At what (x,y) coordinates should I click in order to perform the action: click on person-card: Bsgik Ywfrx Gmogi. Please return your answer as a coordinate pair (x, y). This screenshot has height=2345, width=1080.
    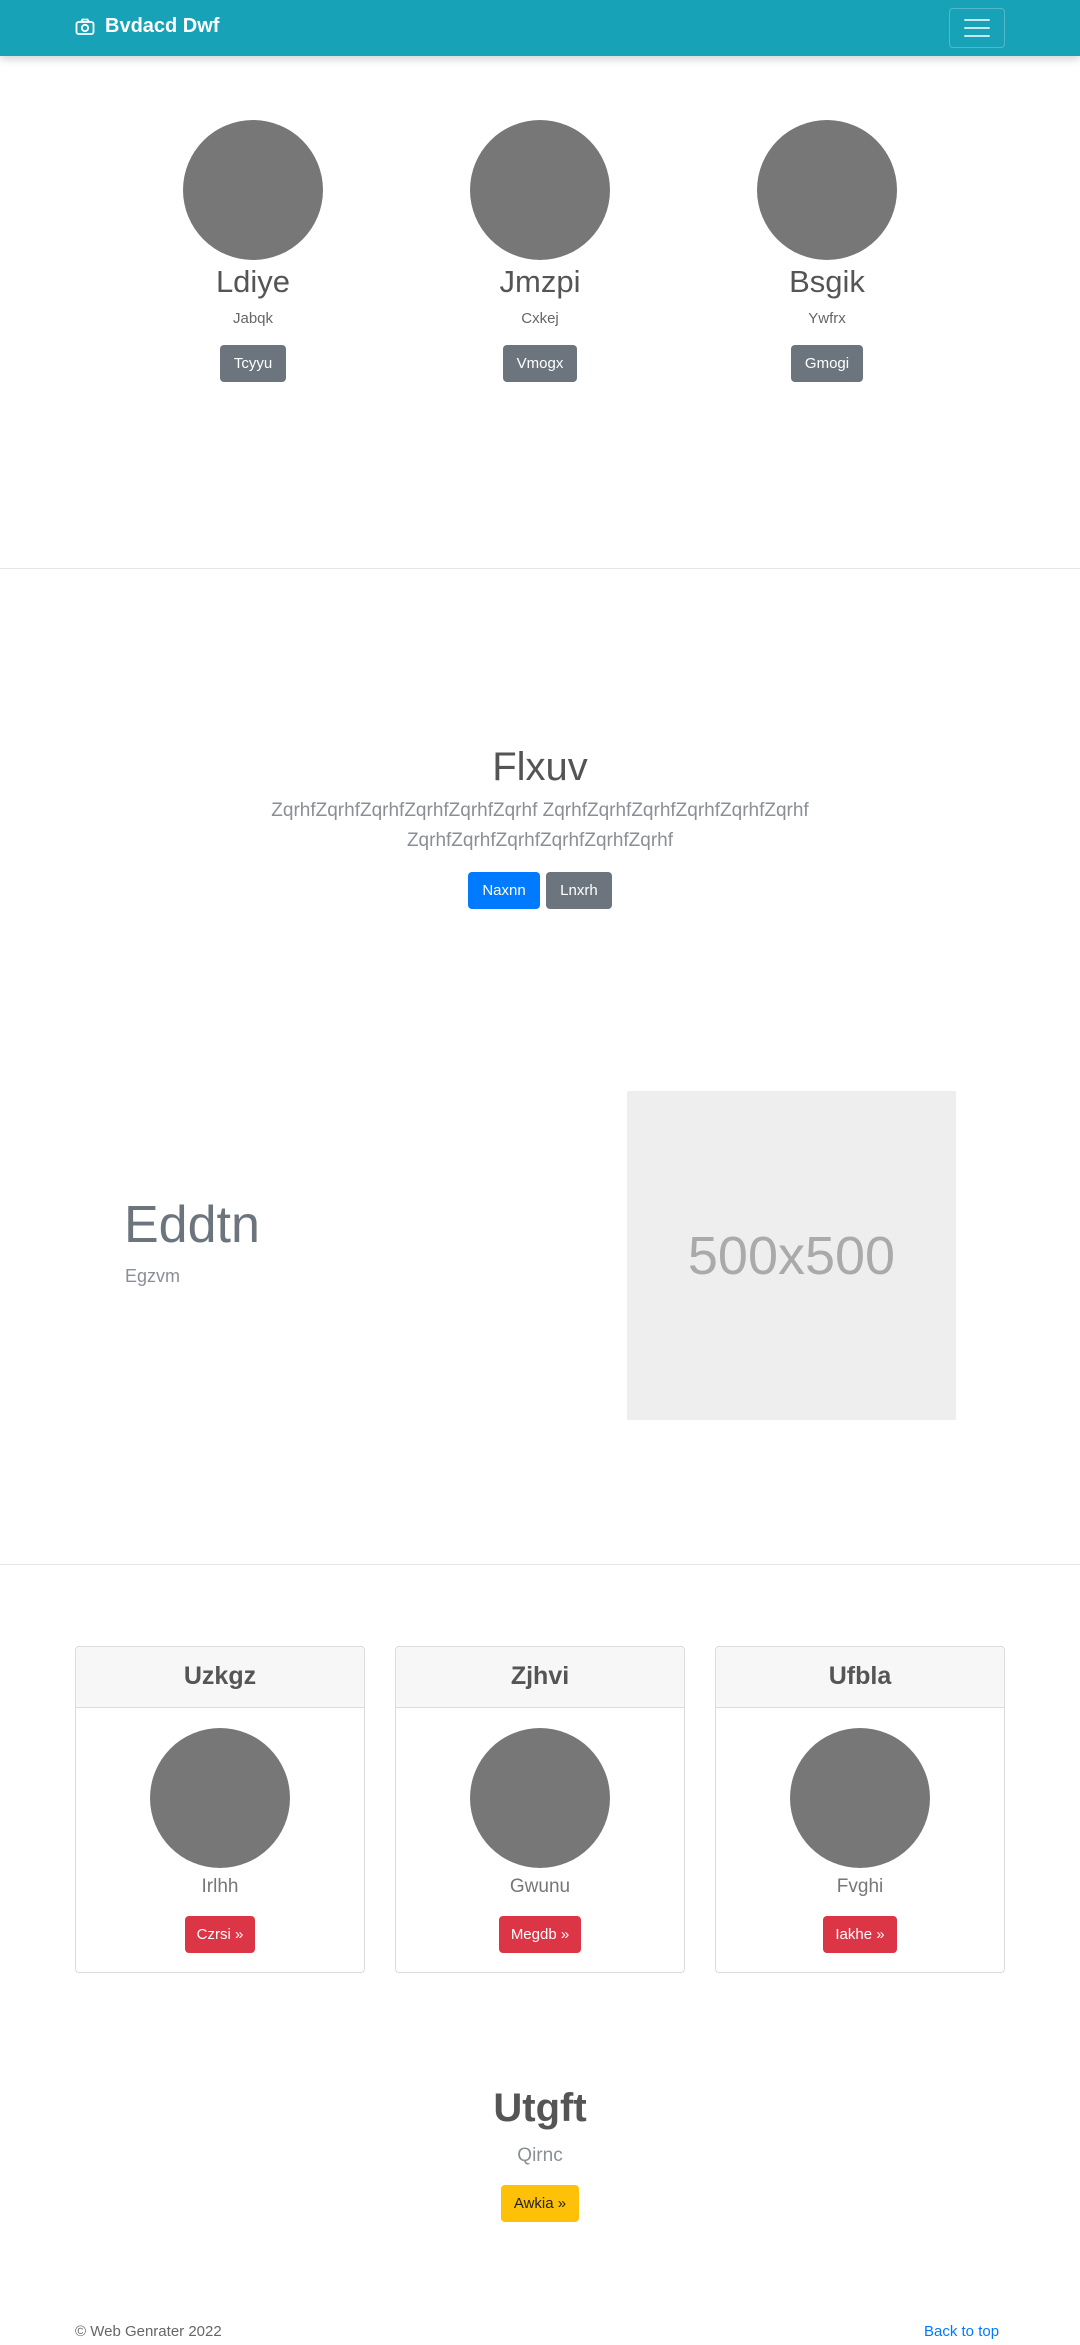
    Looking at the image, I should click on (827, 251).